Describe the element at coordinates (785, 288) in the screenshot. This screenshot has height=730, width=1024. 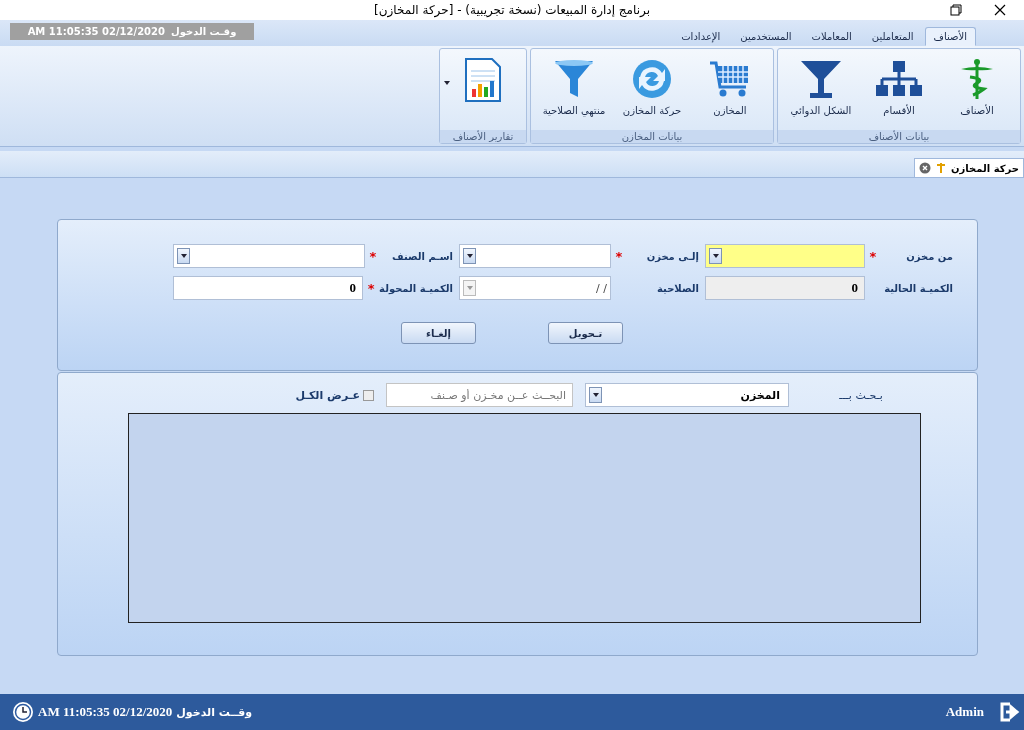
I see `quantity-field: 0` at that location.